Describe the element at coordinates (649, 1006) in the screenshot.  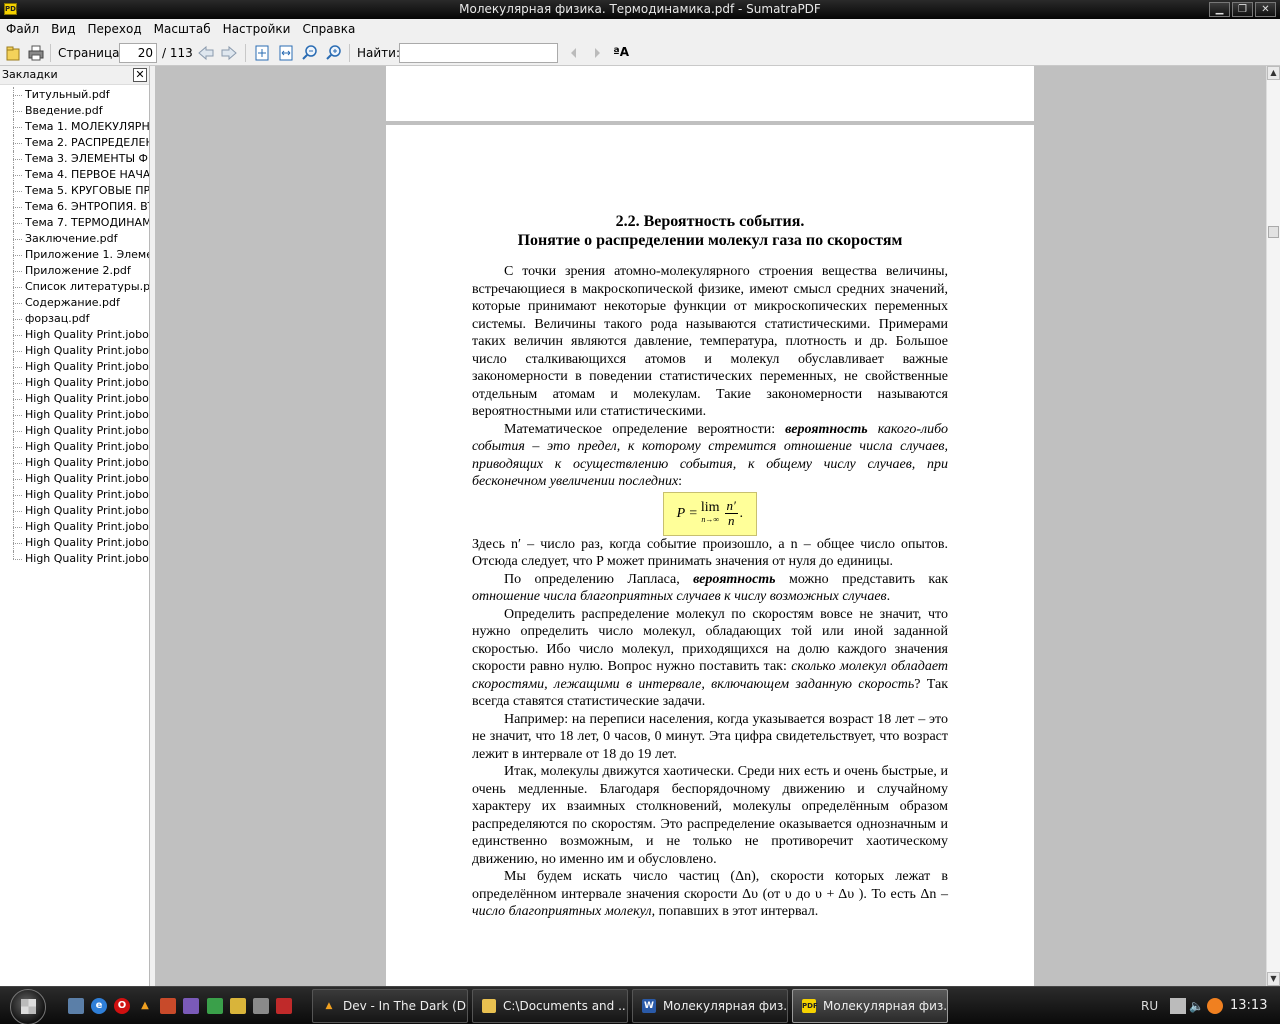
I see `word-icon: W` at that location.